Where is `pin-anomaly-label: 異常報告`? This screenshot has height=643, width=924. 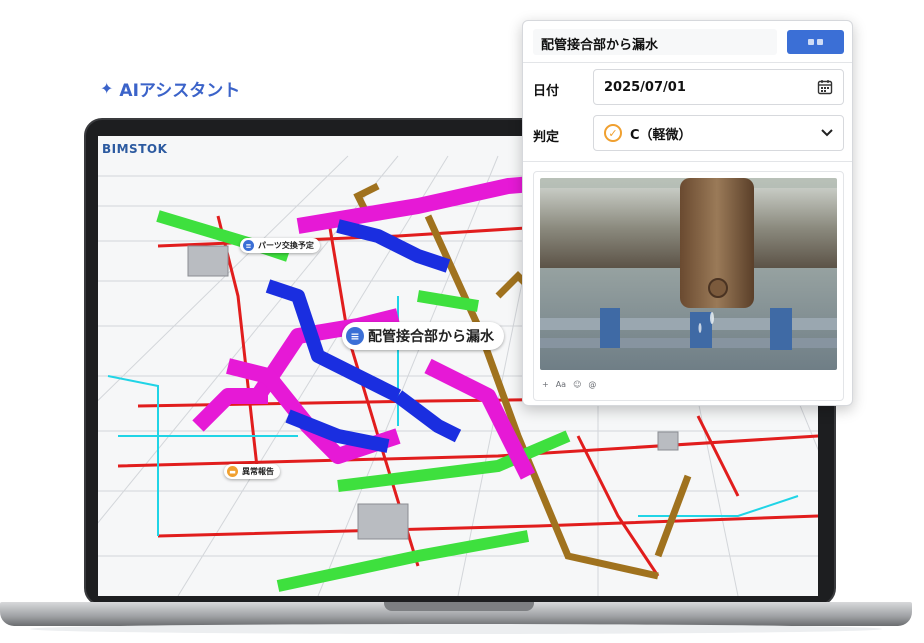 pin-anomaly-label: 異常報告 is located at coordinates (258, 471).